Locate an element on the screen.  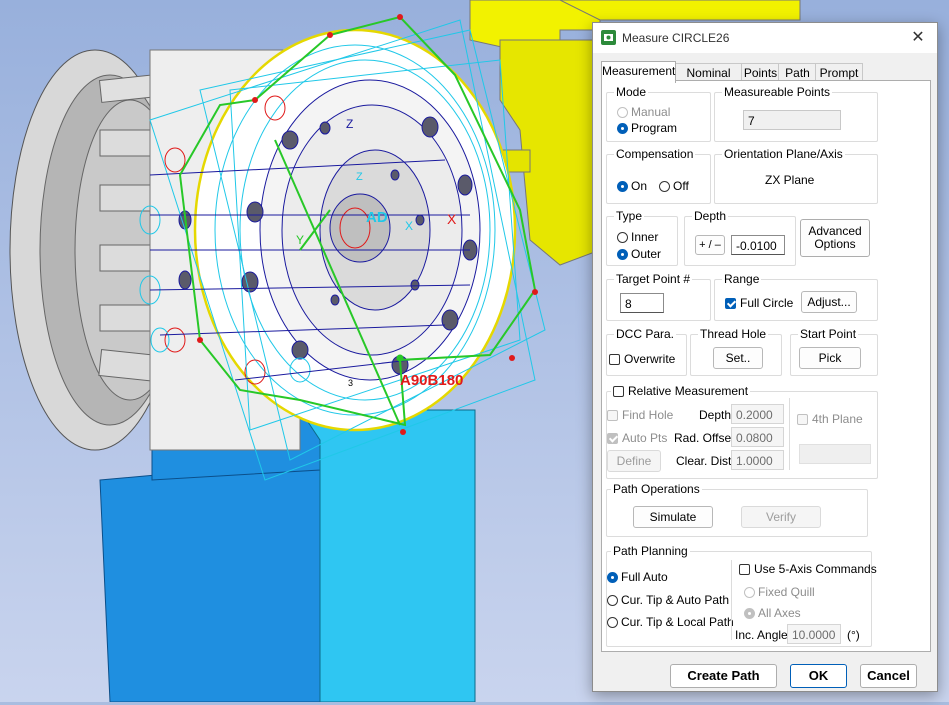
compensation-on-label: On is located at coordinates (639, 186).